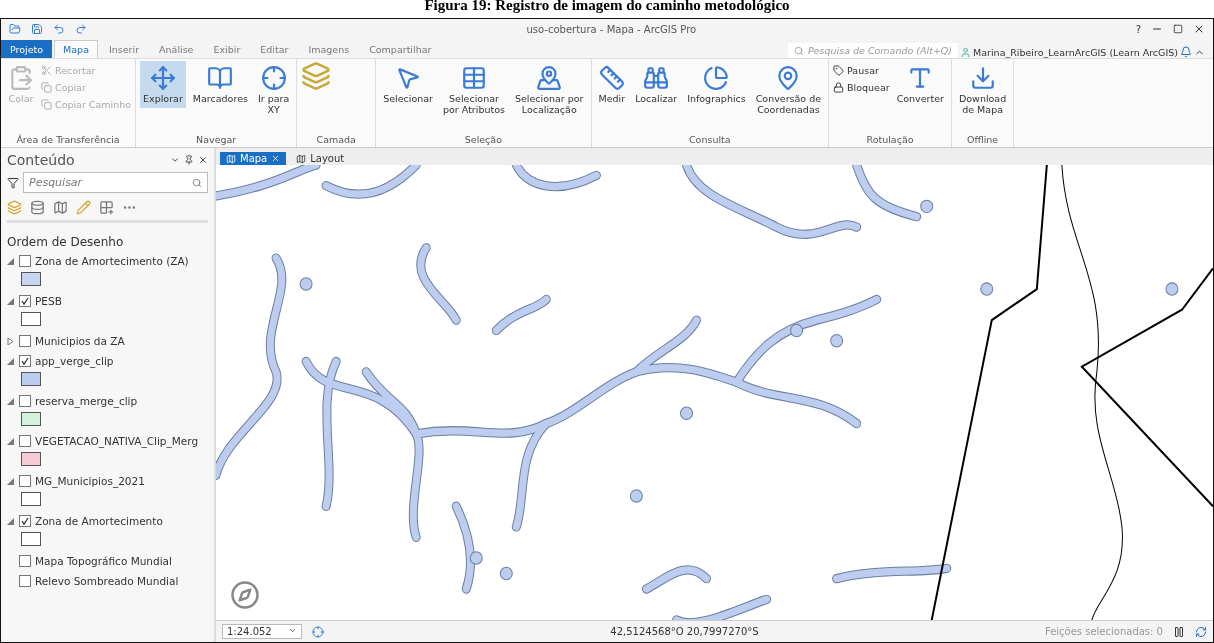 The image size is (1214, 643). I want to click on user-icon, so click(966, 52).